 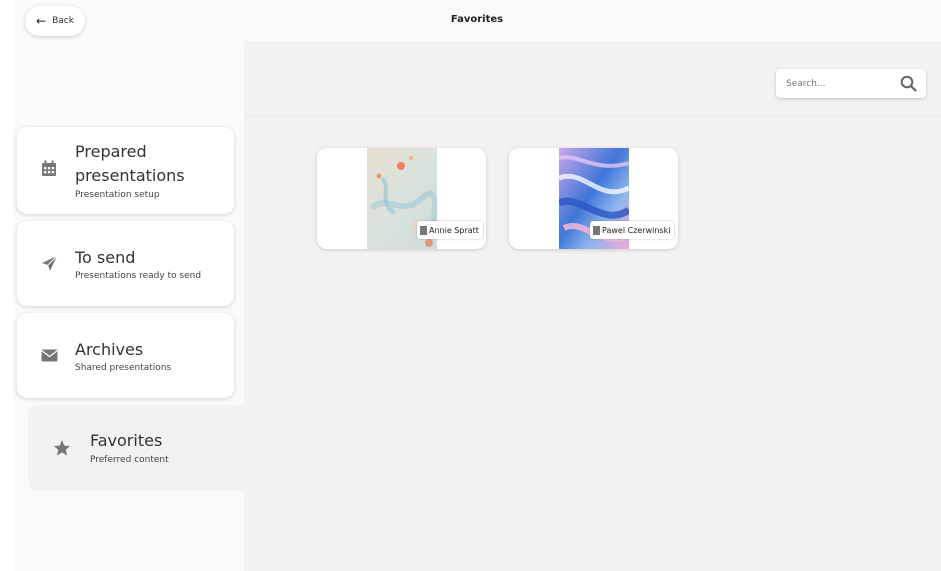 What do you see at coordinates (49, 263) in the screenshot?
I see `paper-plane-icon` at bounding box center [49, 263].